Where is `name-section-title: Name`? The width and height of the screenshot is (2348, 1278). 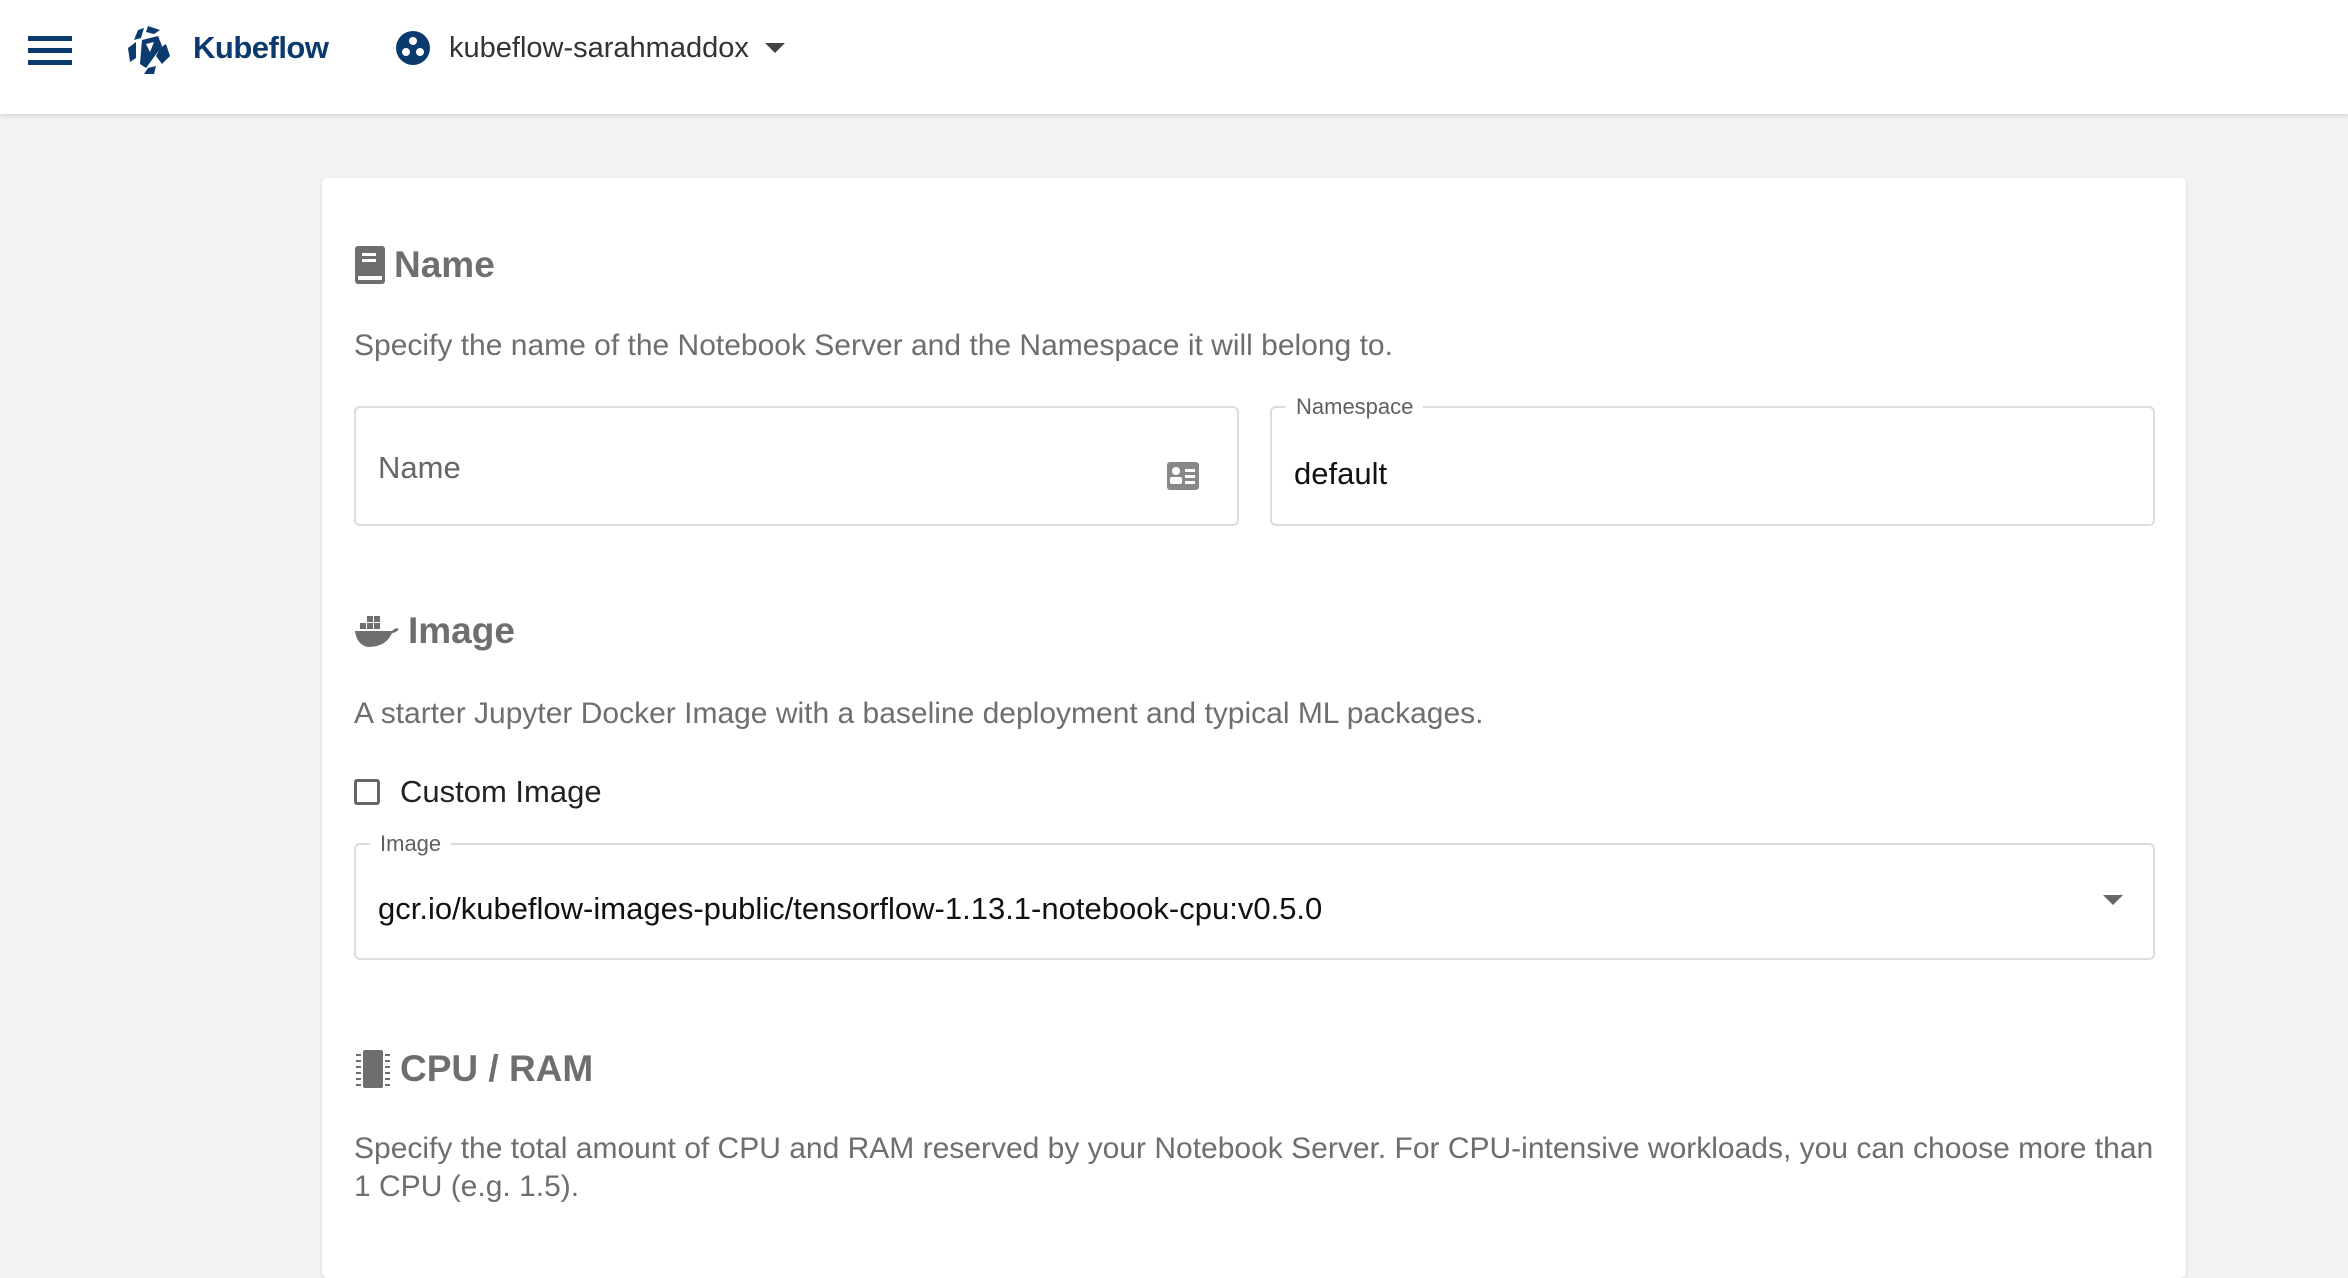 name-section-title: Name is located at coordinates (444, 264).